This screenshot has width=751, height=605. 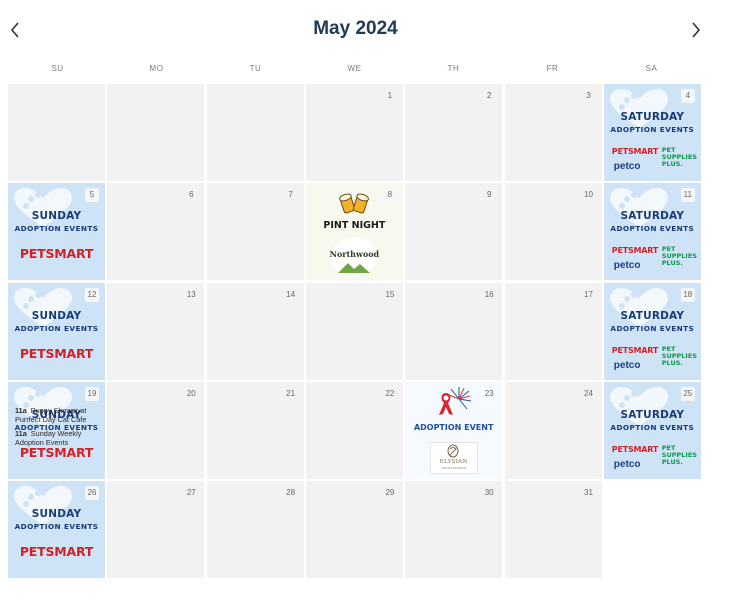 I want to click on day-cell-6: 6, so click(x=156, y=232).